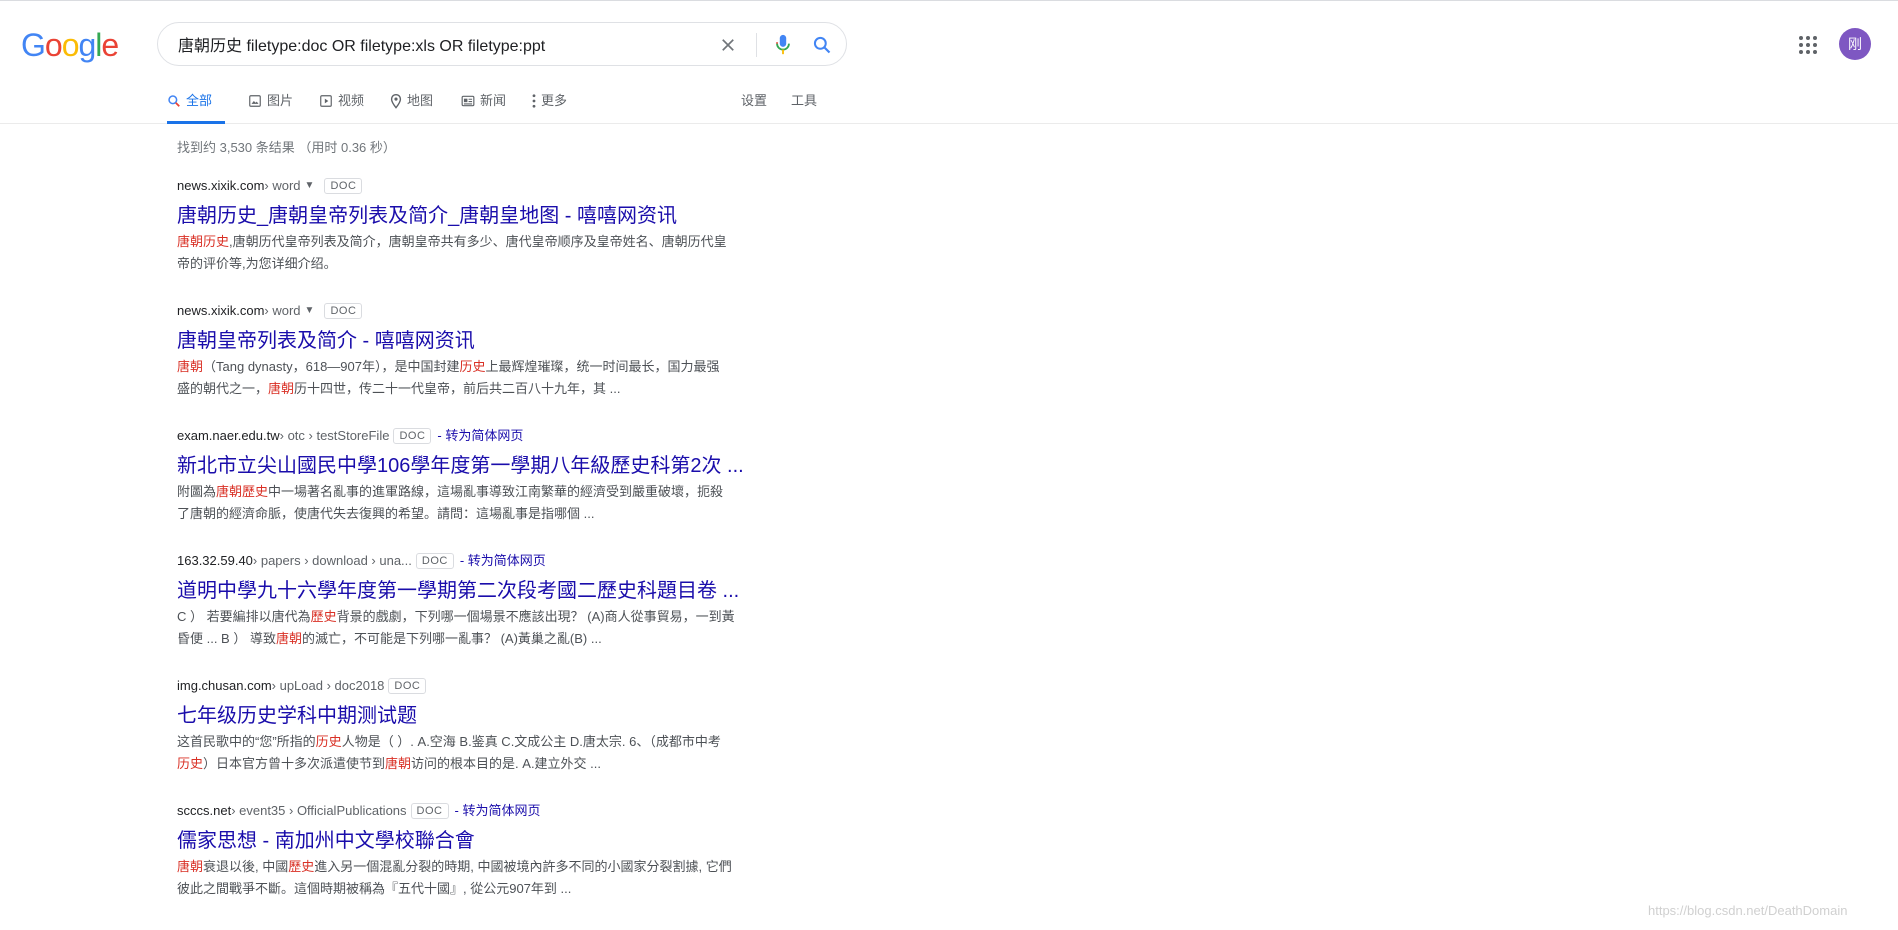 The image size is (1898, 930). What do you see at coordinates (224, 685) in the screenshot?
I see `result-domain: img.chusan.com` at bounding box center [224, 685].